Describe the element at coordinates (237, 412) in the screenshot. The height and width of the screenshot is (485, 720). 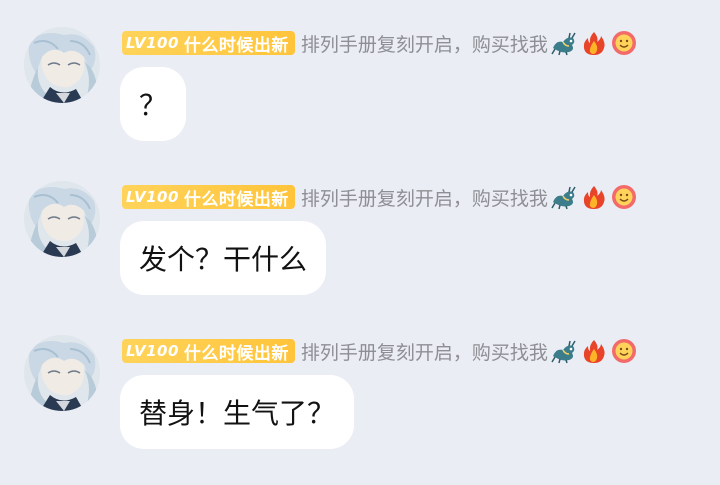
I see `message-bubble: 替身！生气了？` at that location.